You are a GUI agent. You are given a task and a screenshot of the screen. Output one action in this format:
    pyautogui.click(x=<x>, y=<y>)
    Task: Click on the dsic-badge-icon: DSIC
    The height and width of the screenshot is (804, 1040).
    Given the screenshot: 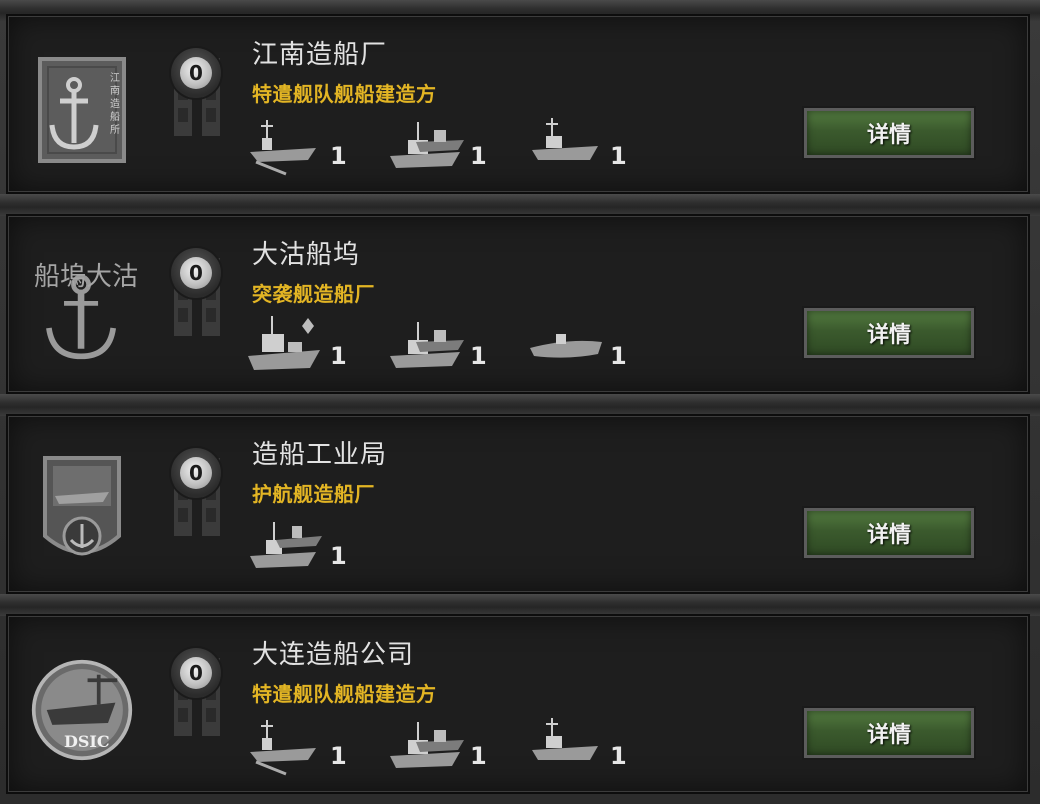 What is the action you would take?
    pyautogui.click(x=82, y=710)
    